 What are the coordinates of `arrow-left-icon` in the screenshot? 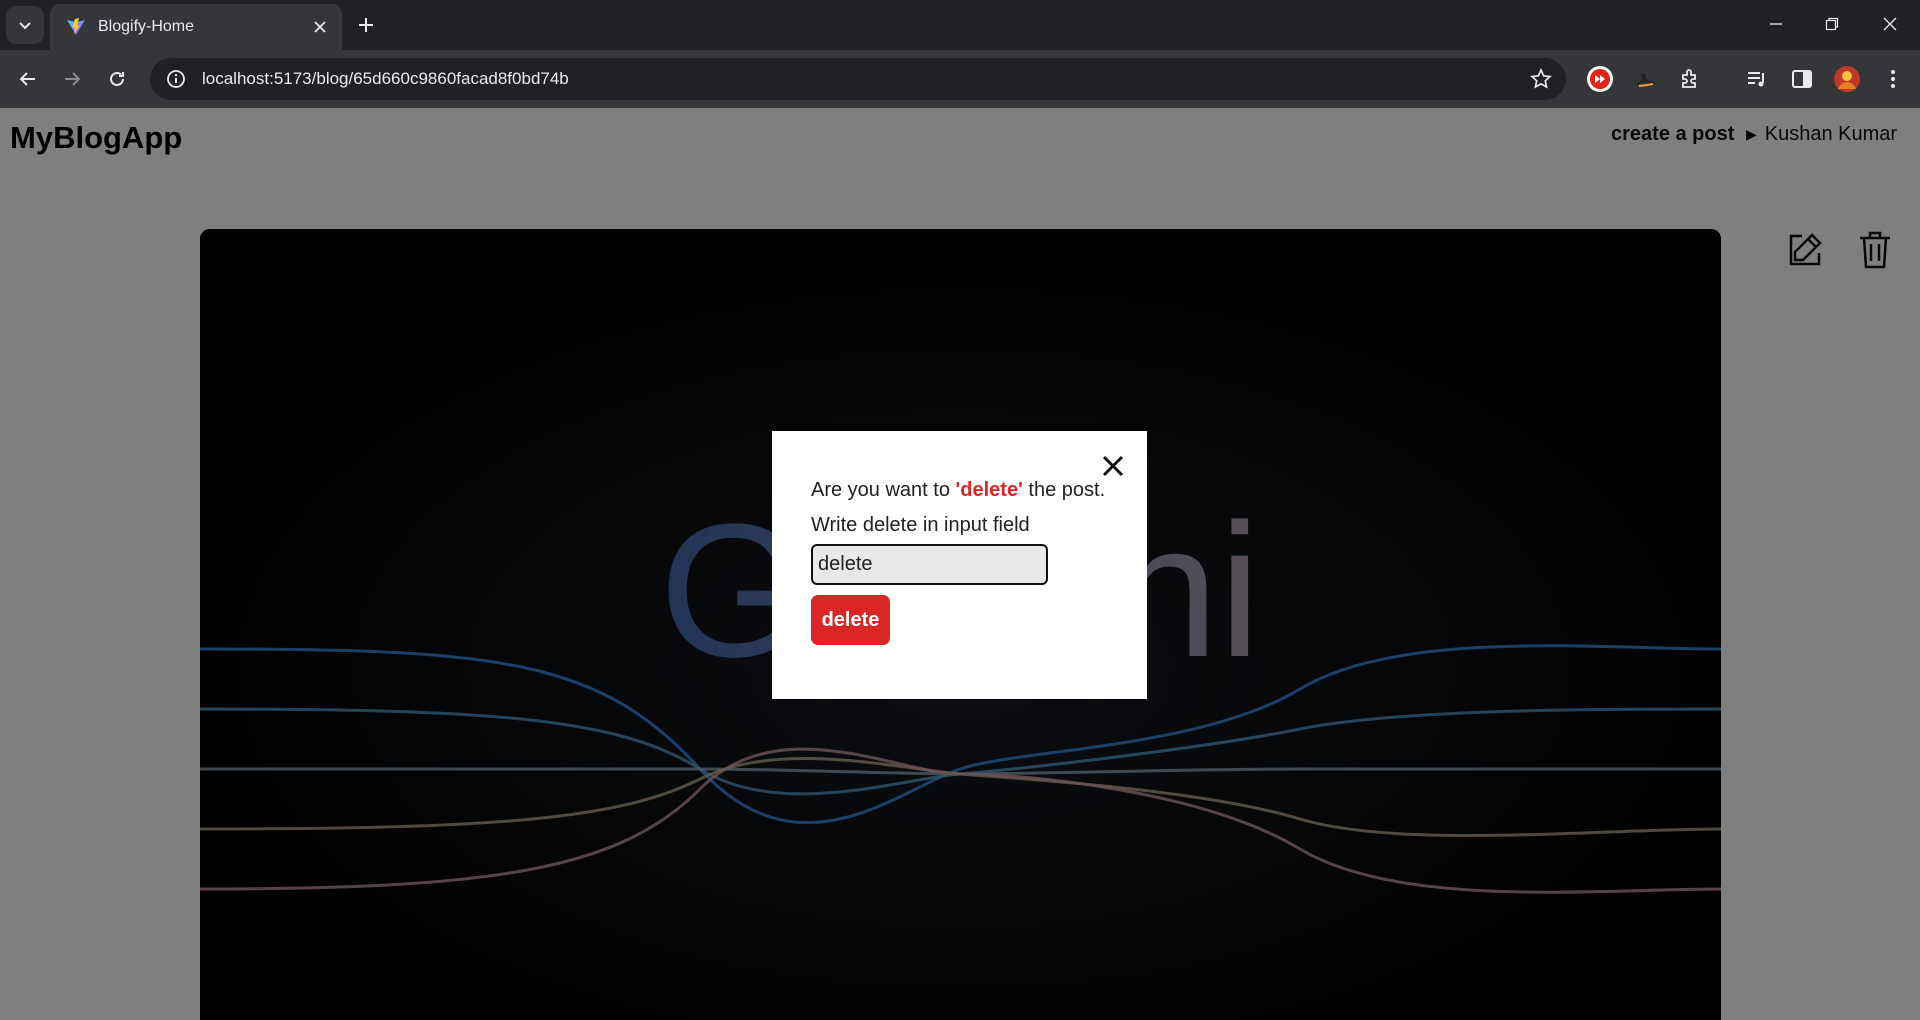 It's located at (27, 79).